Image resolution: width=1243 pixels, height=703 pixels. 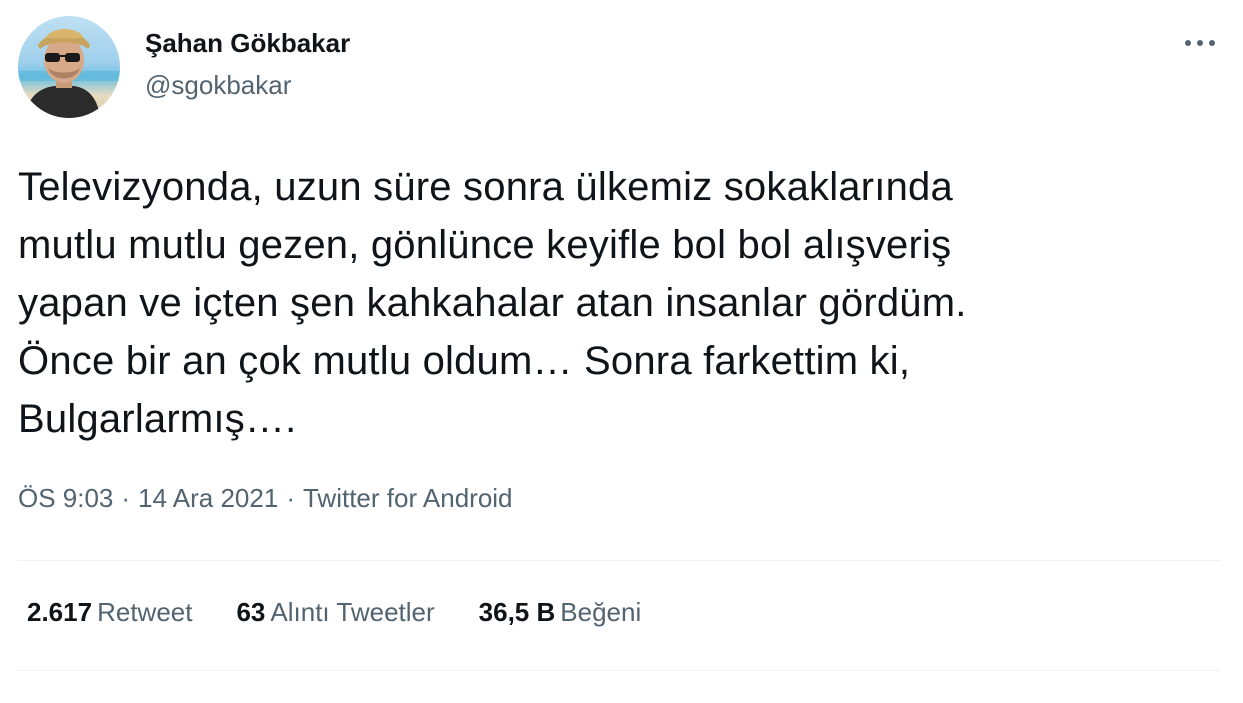 What do you see at coordinates (60, 612) in the screenshot?
I see `retweets-count: 2.617` at bounding box center [60, 612].